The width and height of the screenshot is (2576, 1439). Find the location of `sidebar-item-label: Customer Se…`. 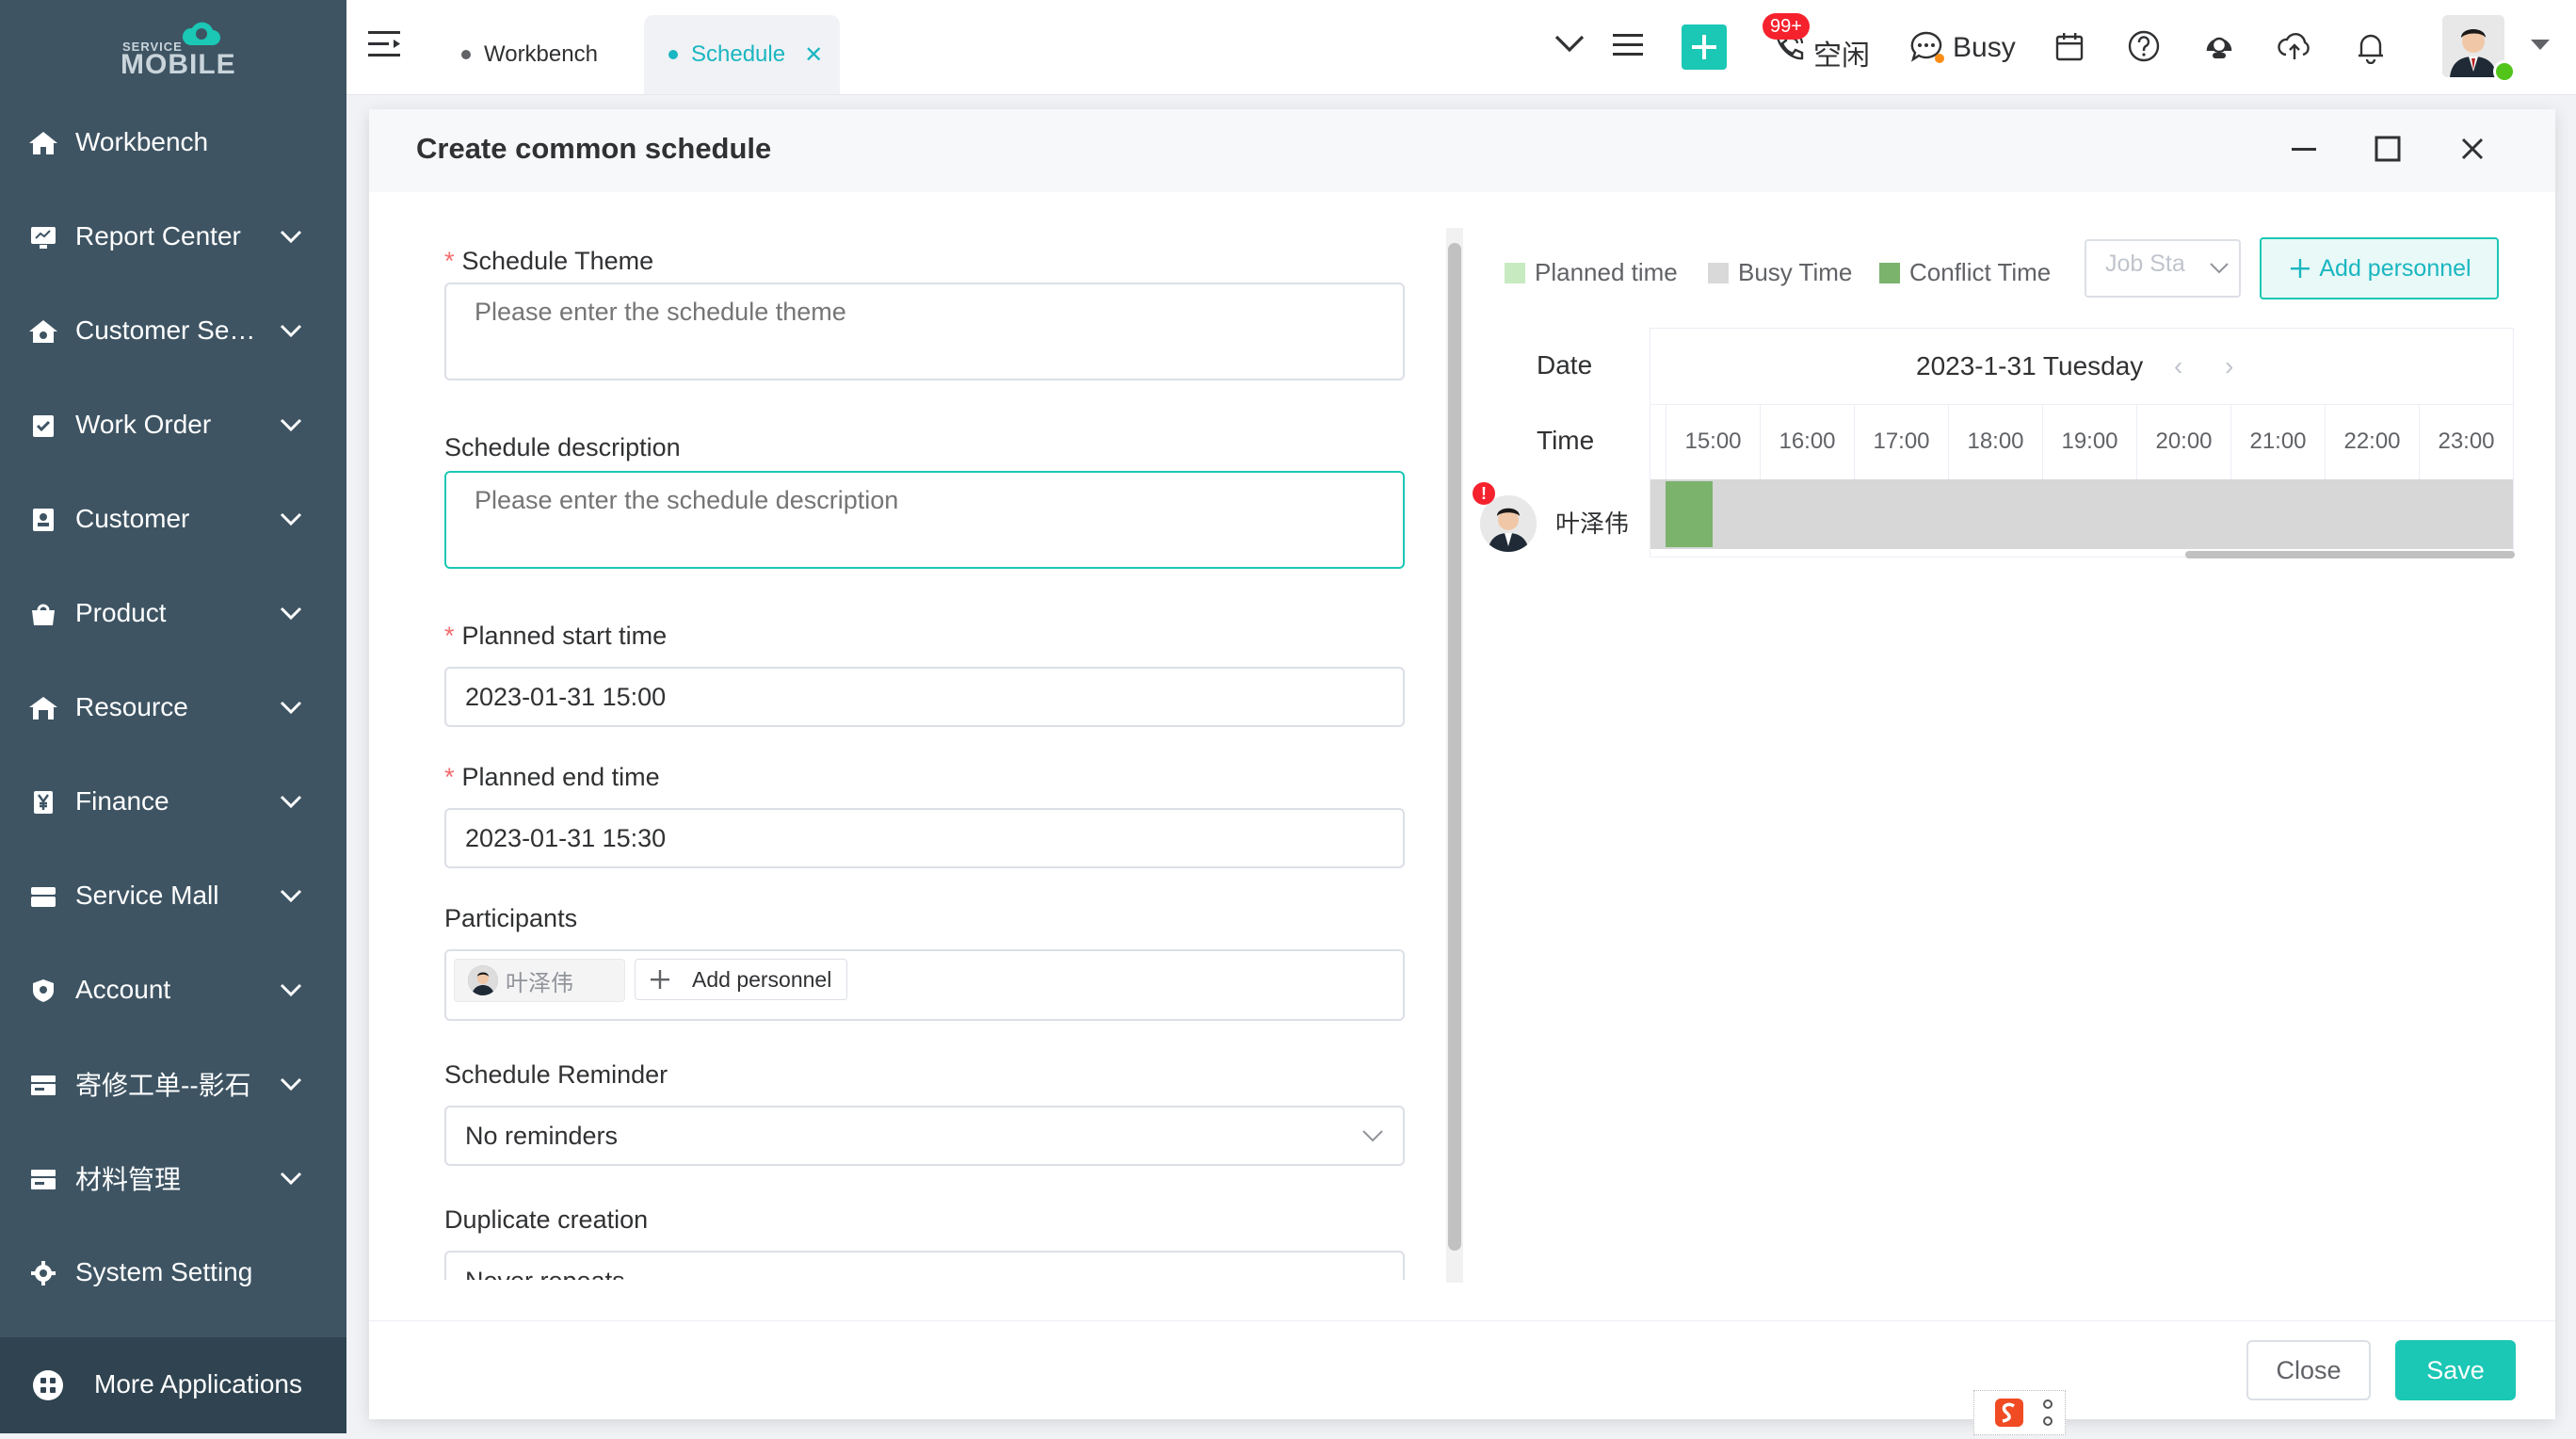

sidebar-item-label: Customer Se… is located at coordinates (165, 330).